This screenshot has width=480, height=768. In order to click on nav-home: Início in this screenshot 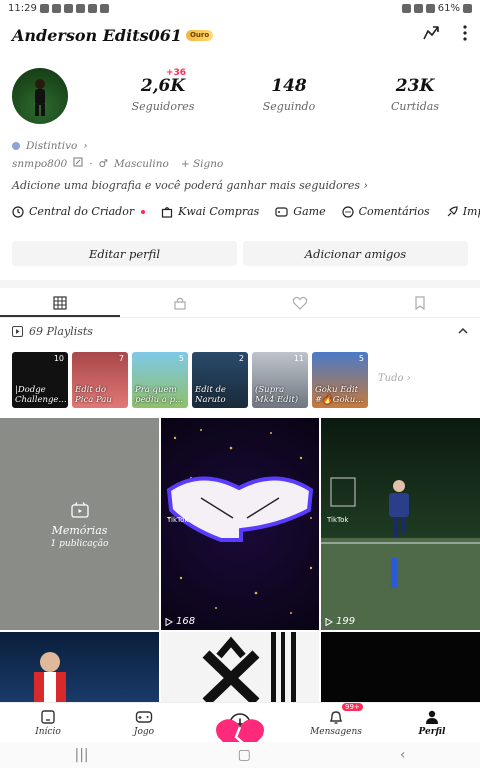, I will do `click(48, 722)`.